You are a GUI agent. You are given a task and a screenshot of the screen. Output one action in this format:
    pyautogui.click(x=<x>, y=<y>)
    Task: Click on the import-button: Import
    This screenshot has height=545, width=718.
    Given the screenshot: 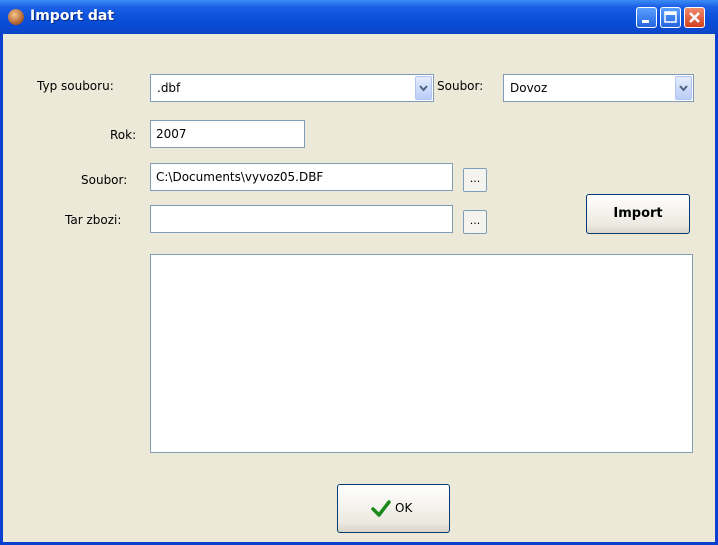 What is the action you would take?
    pyautogui.click(x=638, y=214)
    